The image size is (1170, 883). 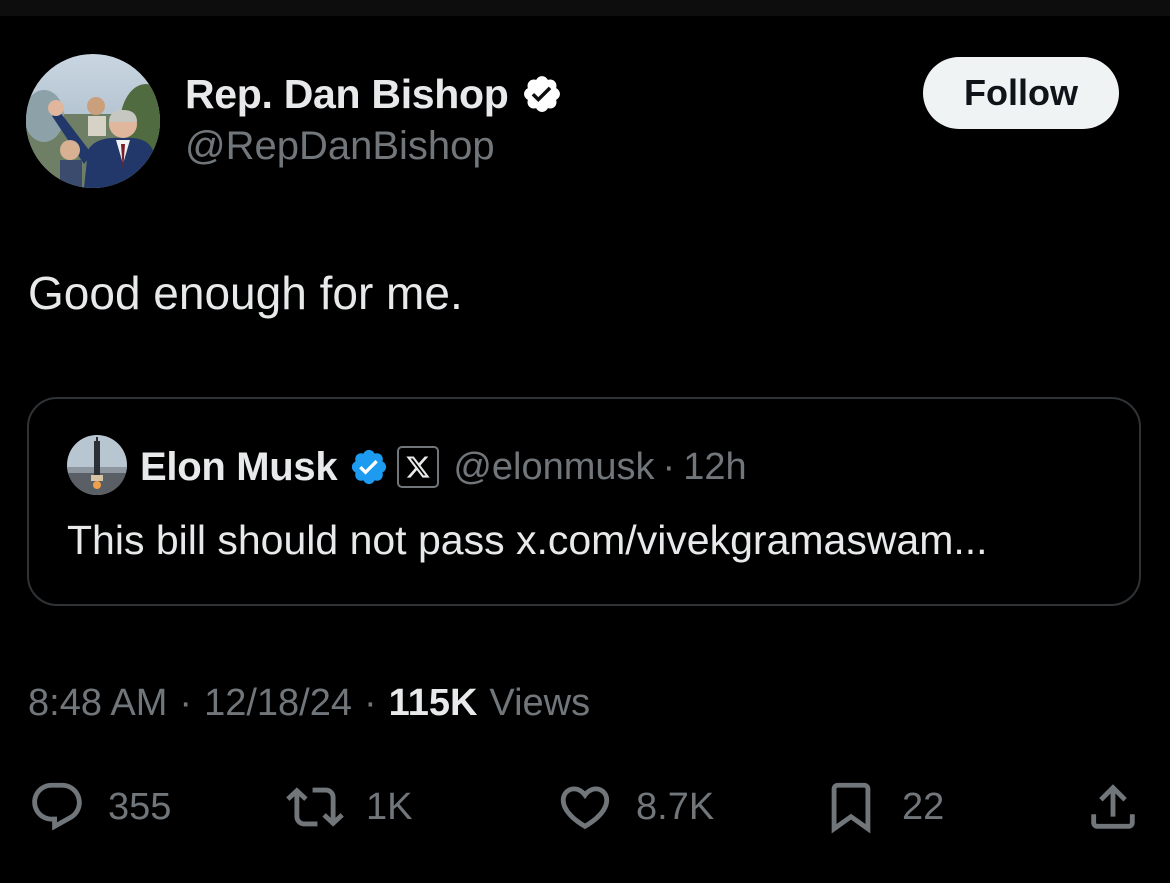 What do you see at coordinates (585, 8) in the screenshot?
I see `top-status-strip` at bounding box center [585, 8].